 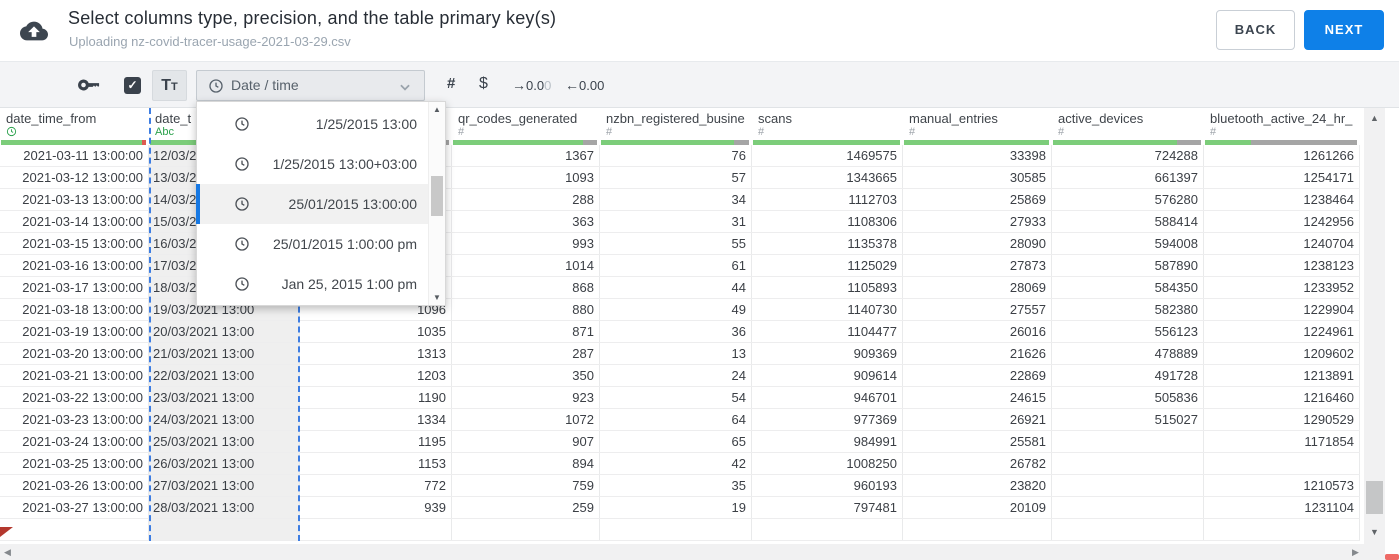 I want to click on table-cell: 1014, so click(x=526, y=265).